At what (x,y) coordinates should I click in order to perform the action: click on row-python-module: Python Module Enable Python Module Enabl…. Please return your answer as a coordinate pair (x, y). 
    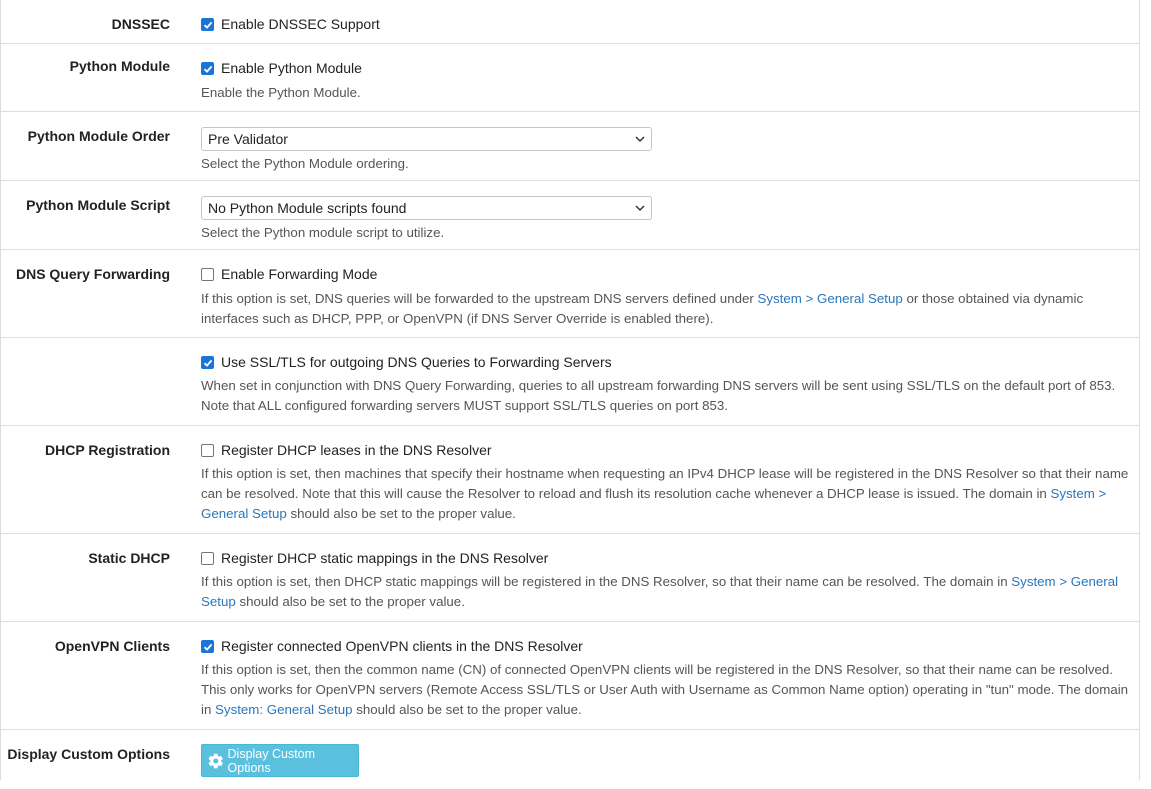
    Looking at the image, I should click on (570, 77).